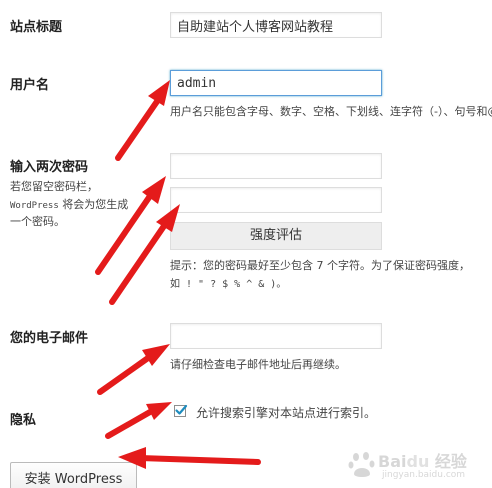 The height and width of the screenshot is (488, 492). I want to click on baidu-jingyan-watermark: Baidu 经验 jingyan.baidu.com, so click(414, 466).